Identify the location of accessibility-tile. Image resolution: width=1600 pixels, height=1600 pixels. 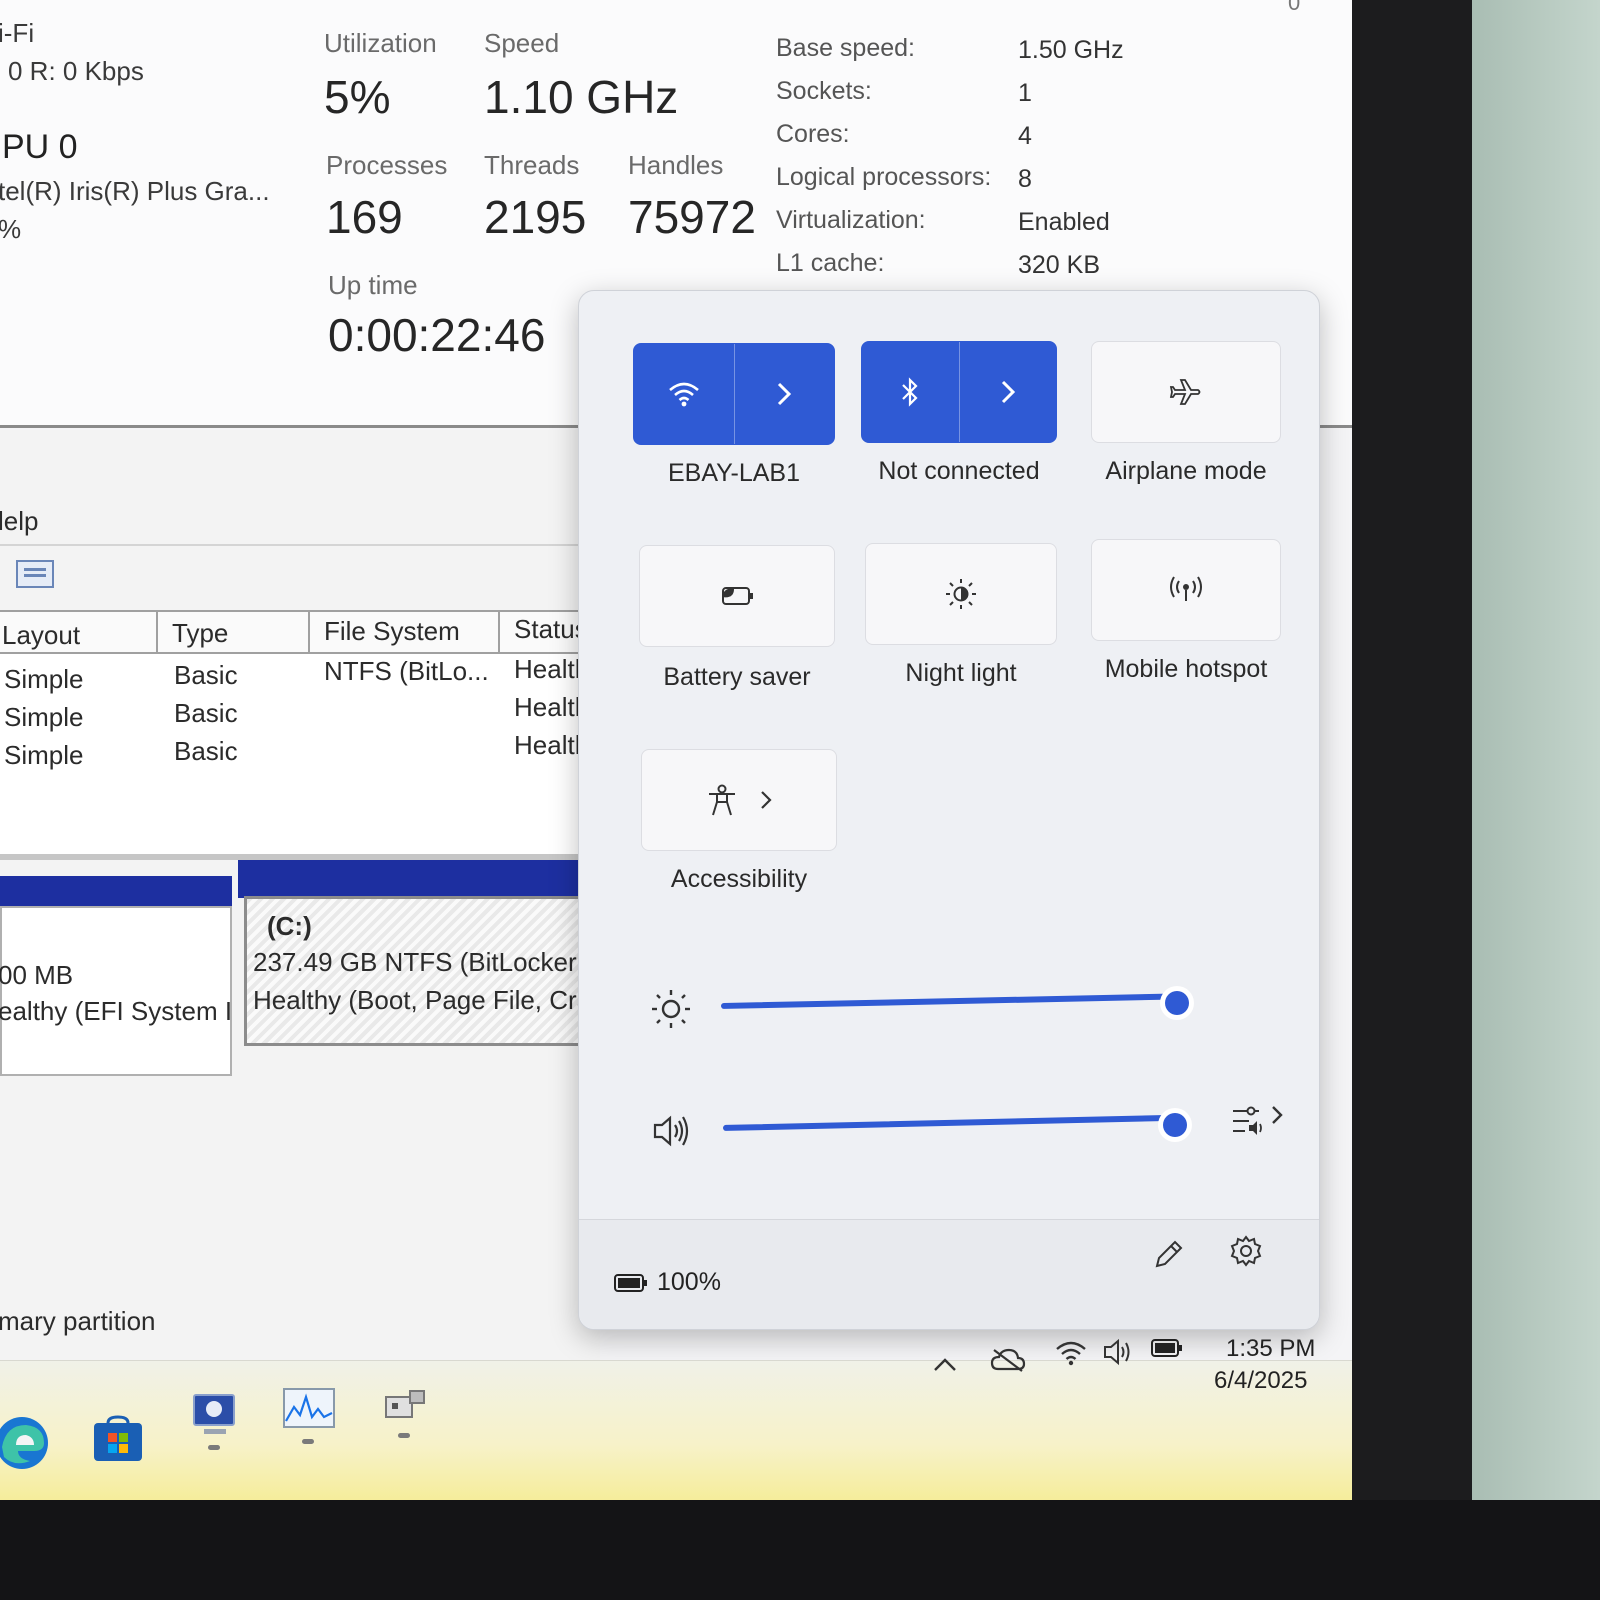
(739, 800).